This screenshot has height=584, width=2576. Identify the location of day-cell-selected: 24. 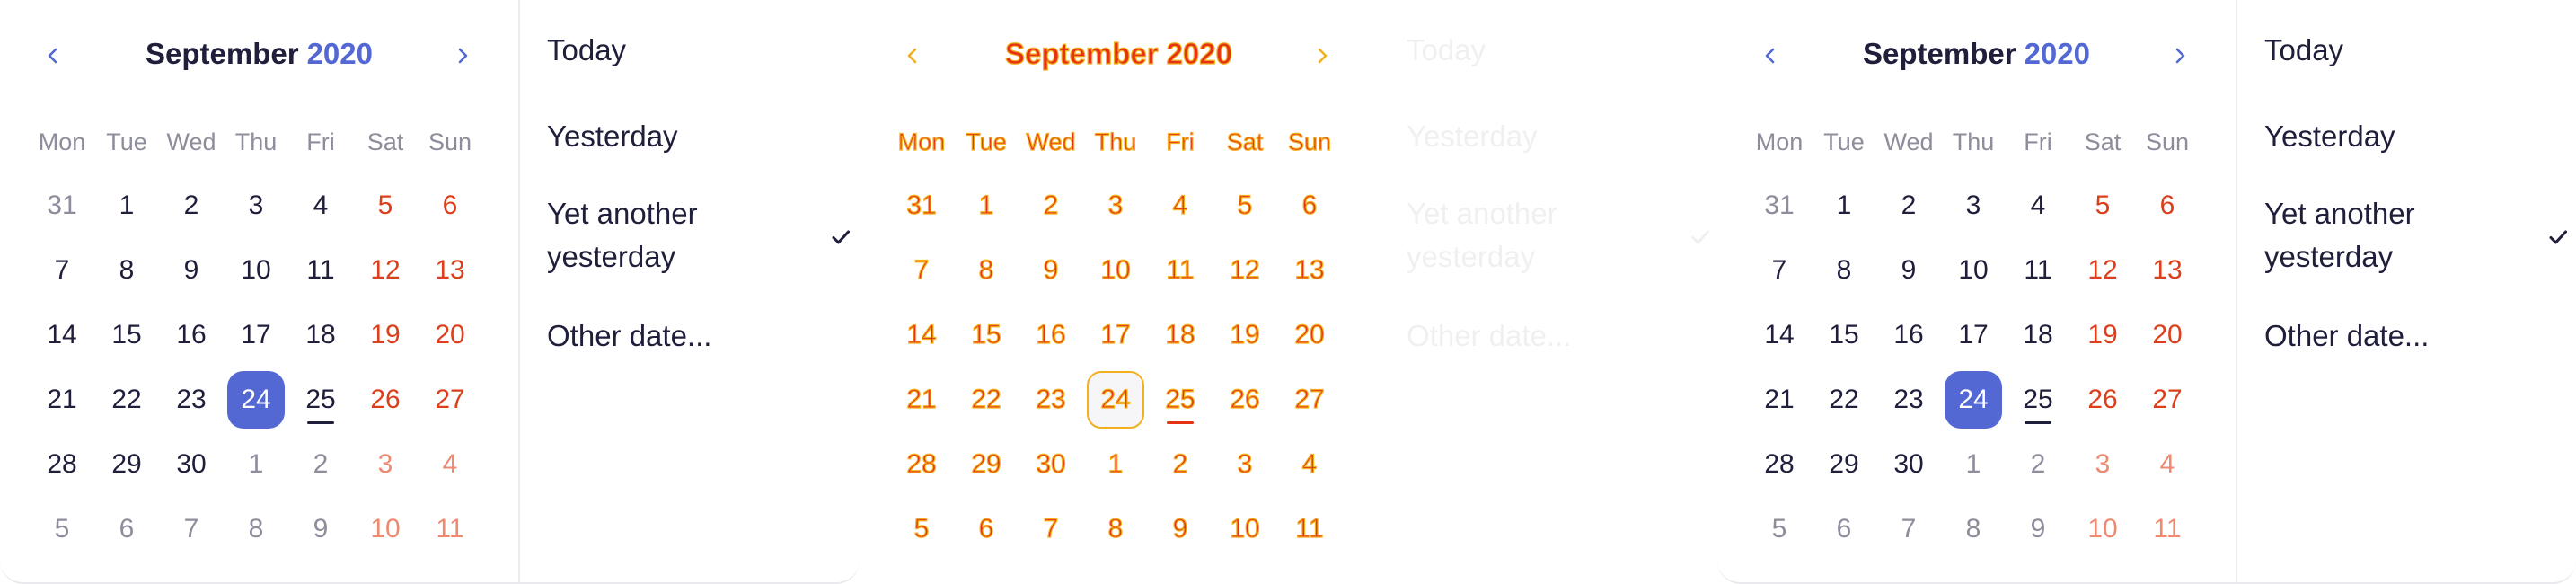
(1973, 400).